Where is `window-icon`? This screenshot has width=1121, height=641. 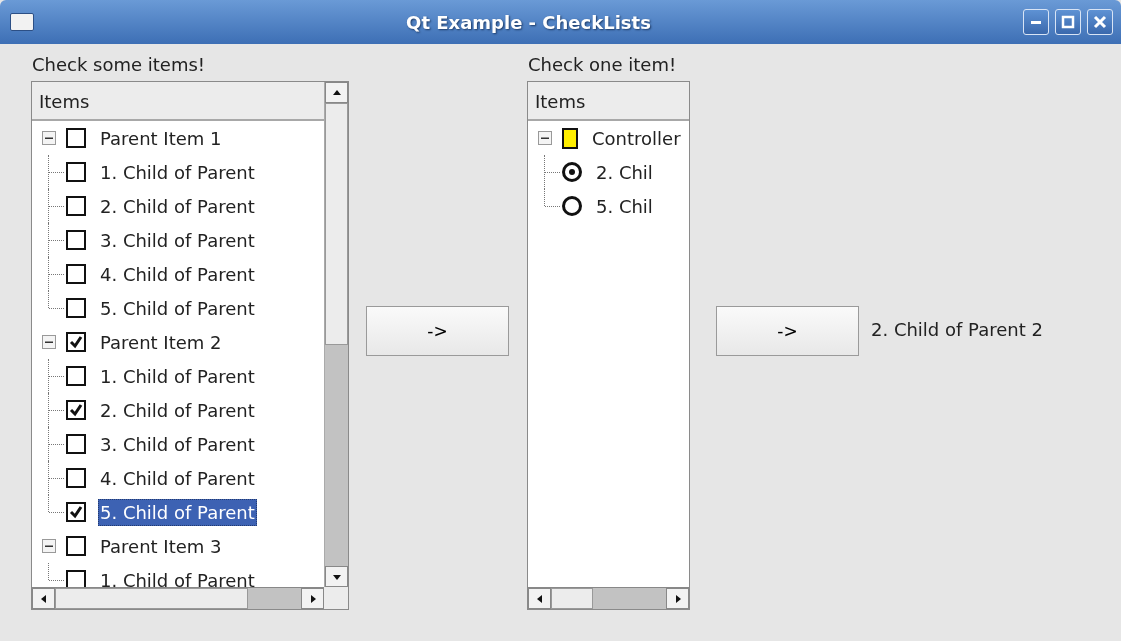
window-icon is located at coordinates (22, 22).